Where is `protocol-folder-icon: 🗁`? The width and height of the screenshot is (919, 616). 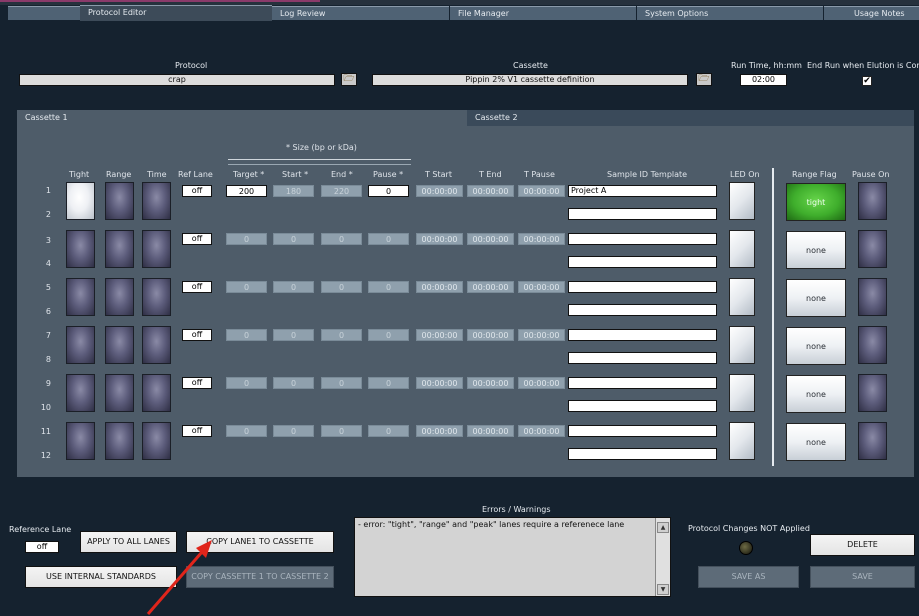 protocol-folder-icon: 🗁 is located at coordinates (349, 79).